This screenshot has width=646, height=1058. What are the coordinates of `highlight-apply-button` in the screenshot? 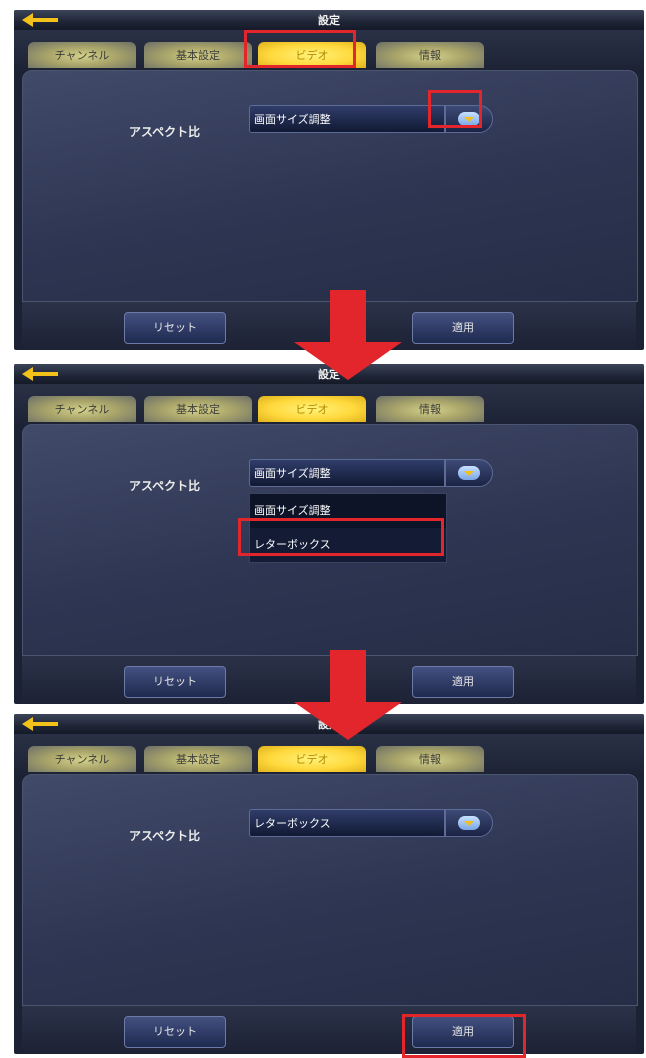 It's located at (464, 1036).